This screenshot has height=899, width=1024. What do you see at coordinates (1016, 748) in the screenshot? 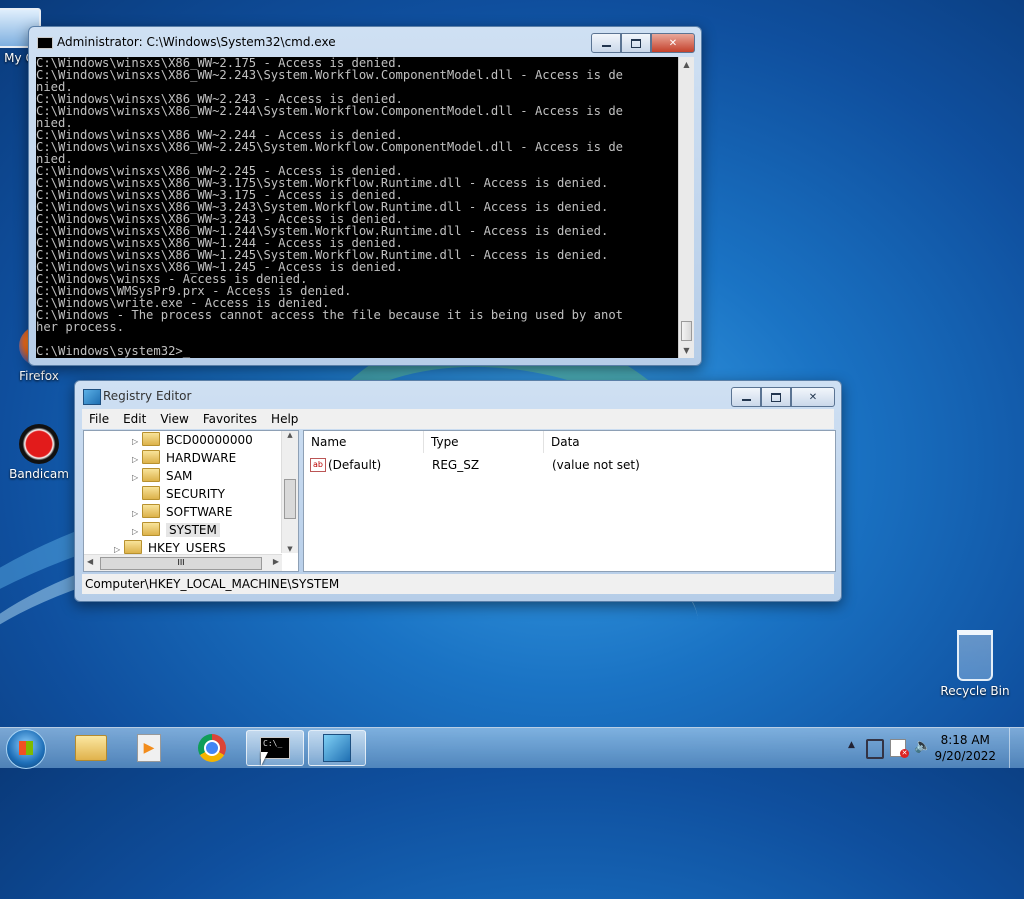
I see `show-desktop-button` at bounding box center [1016, 748].